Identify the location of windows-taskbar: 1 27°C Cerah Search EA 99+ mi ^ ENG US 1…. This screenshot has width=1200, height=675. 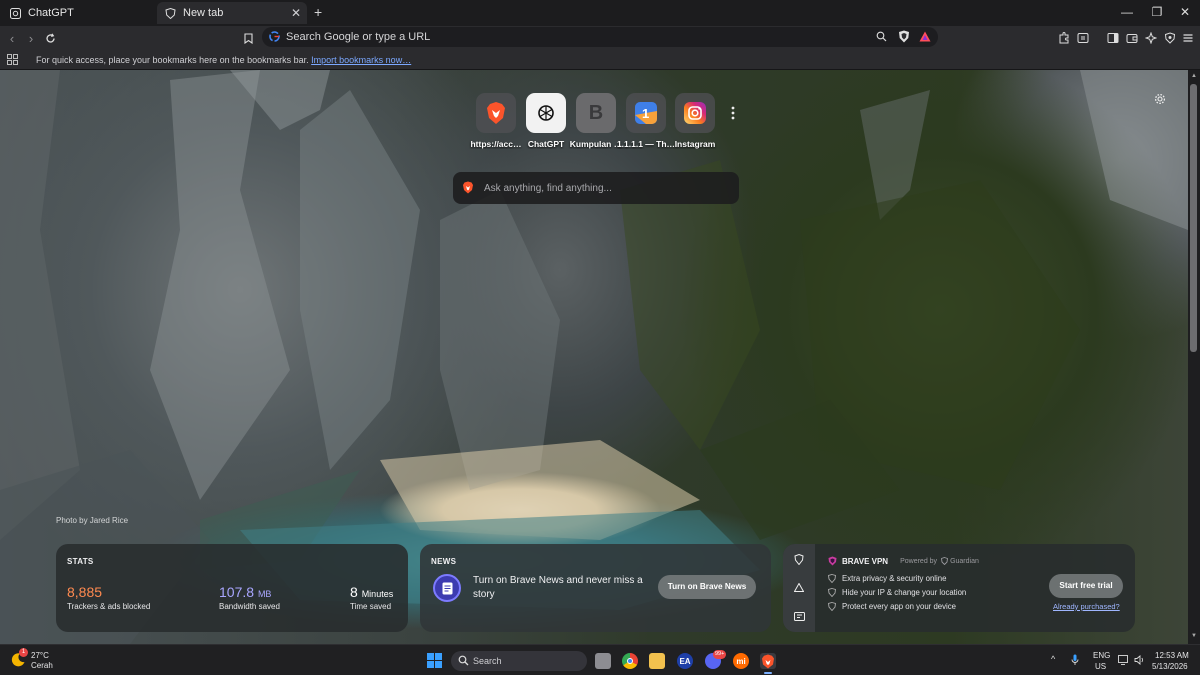
(600, 659).